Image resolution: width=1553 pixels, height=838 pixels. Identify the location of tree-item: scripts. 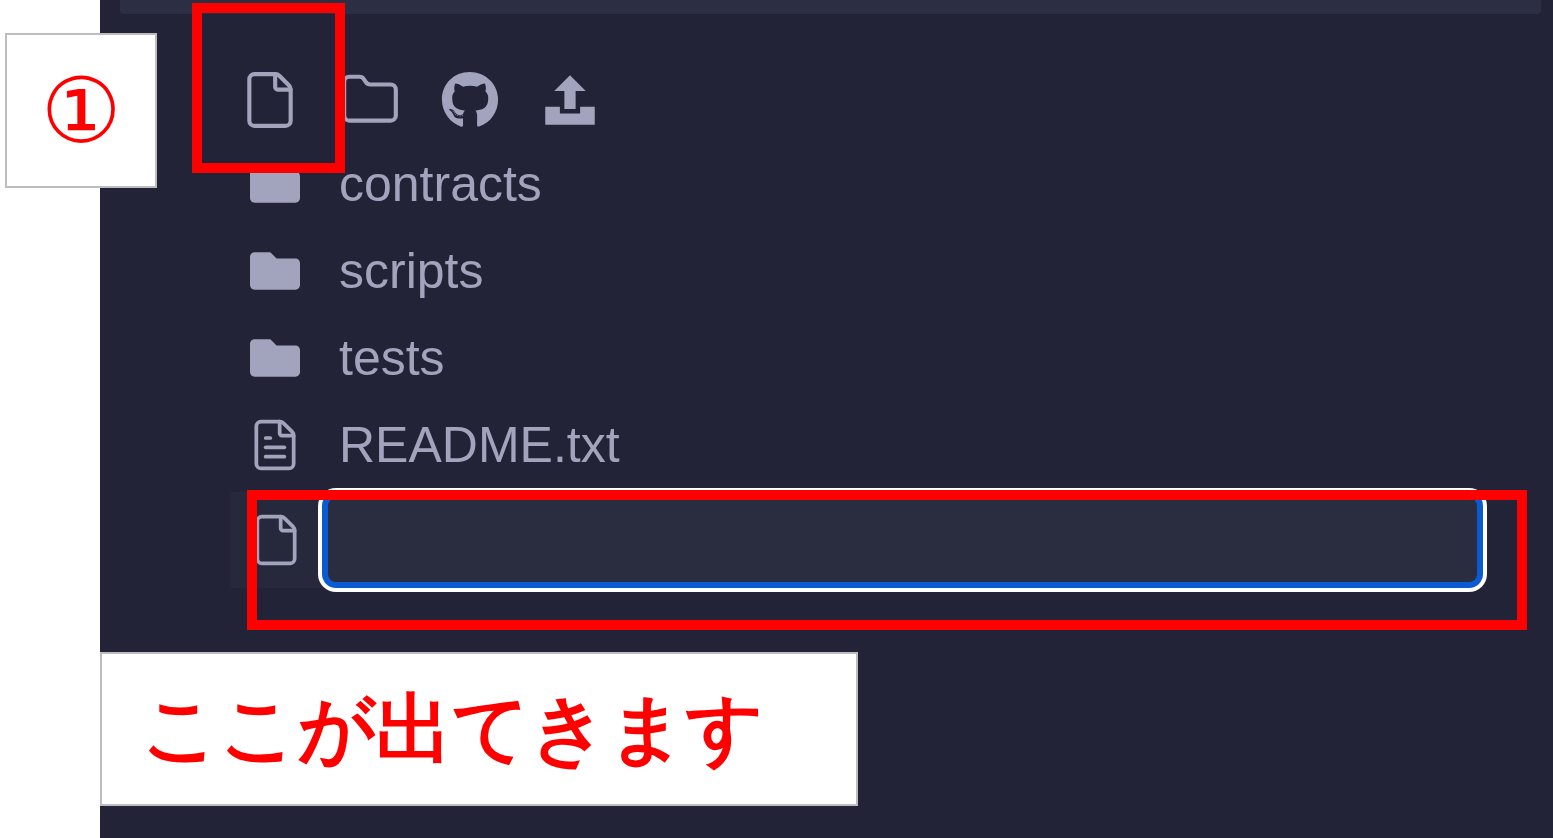
(372, 270).